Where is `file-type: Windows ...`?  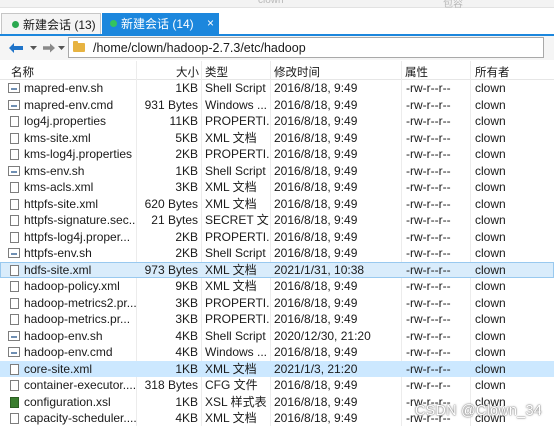 file-type: Windows ... is located at coordinates (236, 104).